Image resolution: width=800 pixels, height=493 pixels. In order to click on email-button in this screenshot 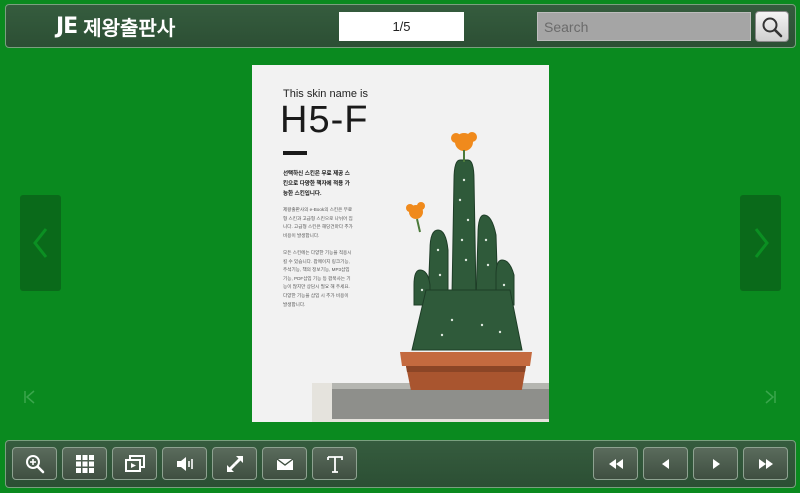, I will do `click(284, 463)`.